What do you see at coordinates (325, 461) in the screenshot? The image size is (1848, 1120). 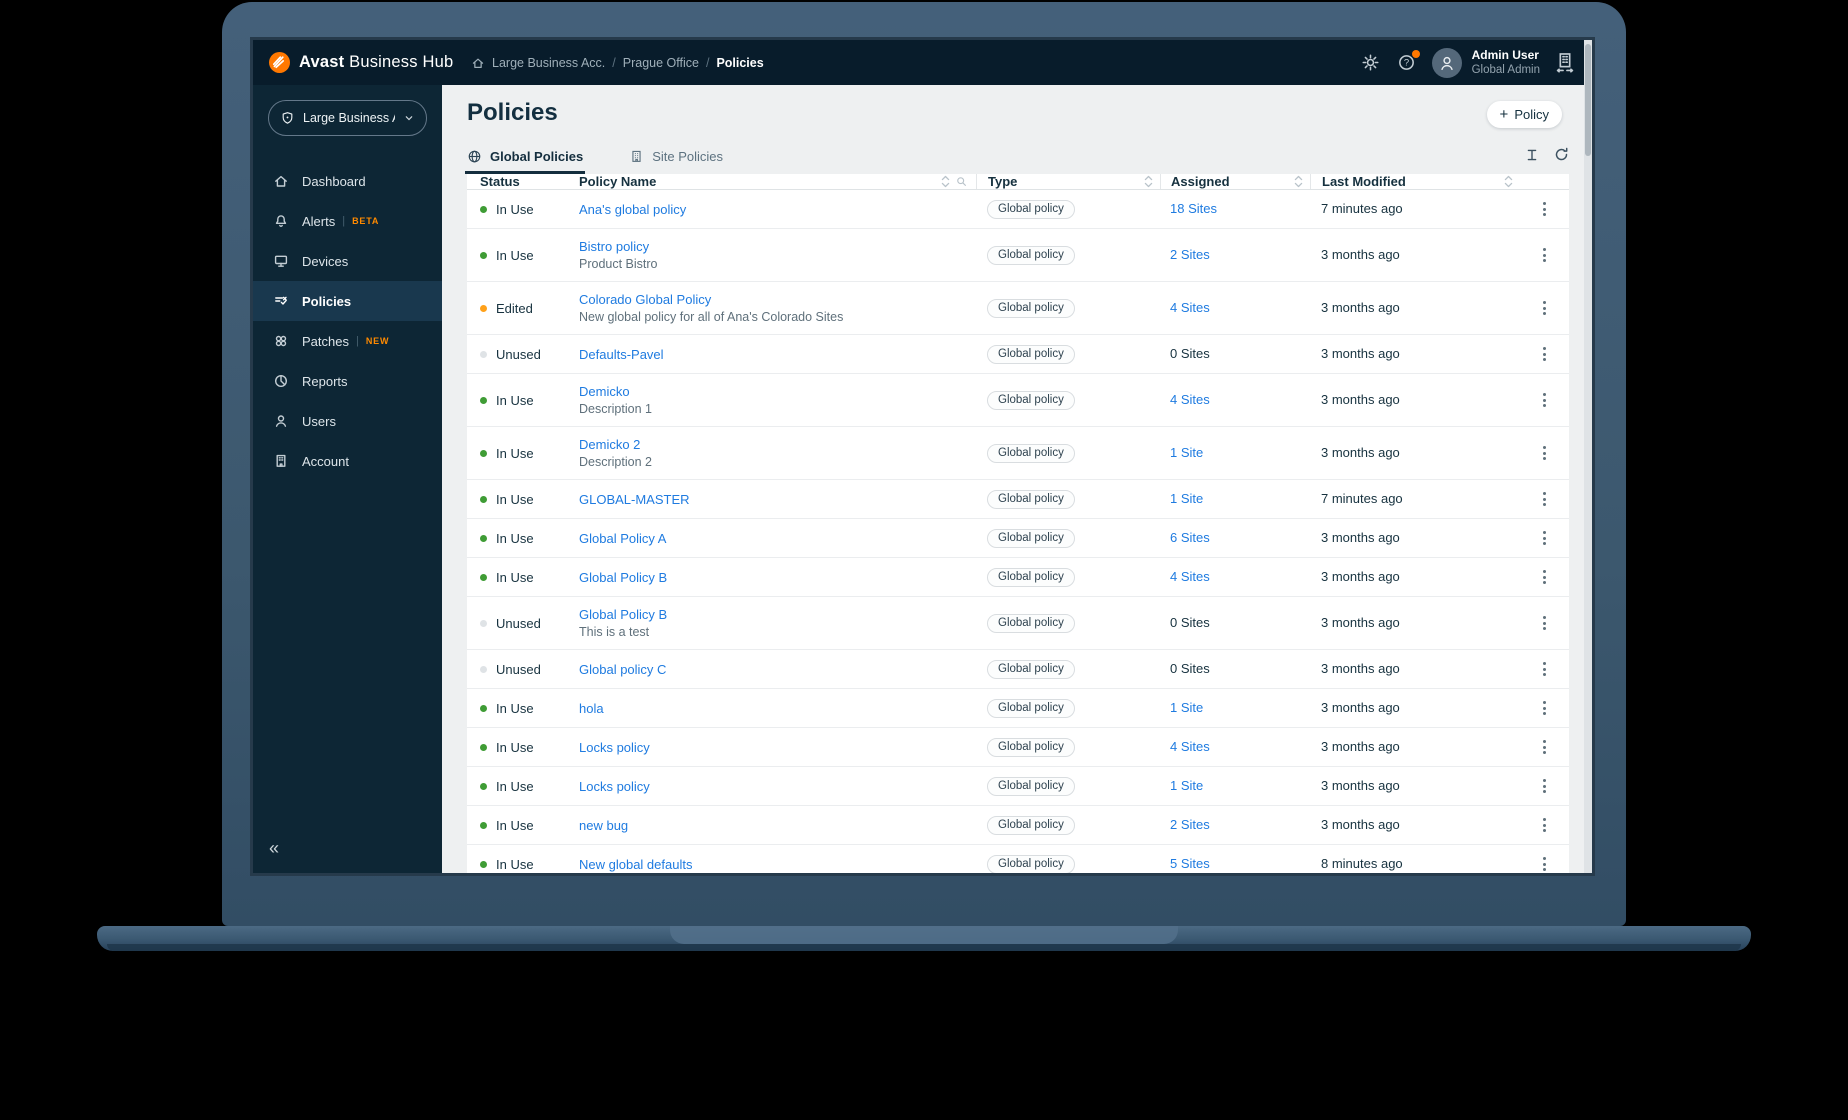 I see `sidebar-item-label: Account` at bounding box center [325, 461].